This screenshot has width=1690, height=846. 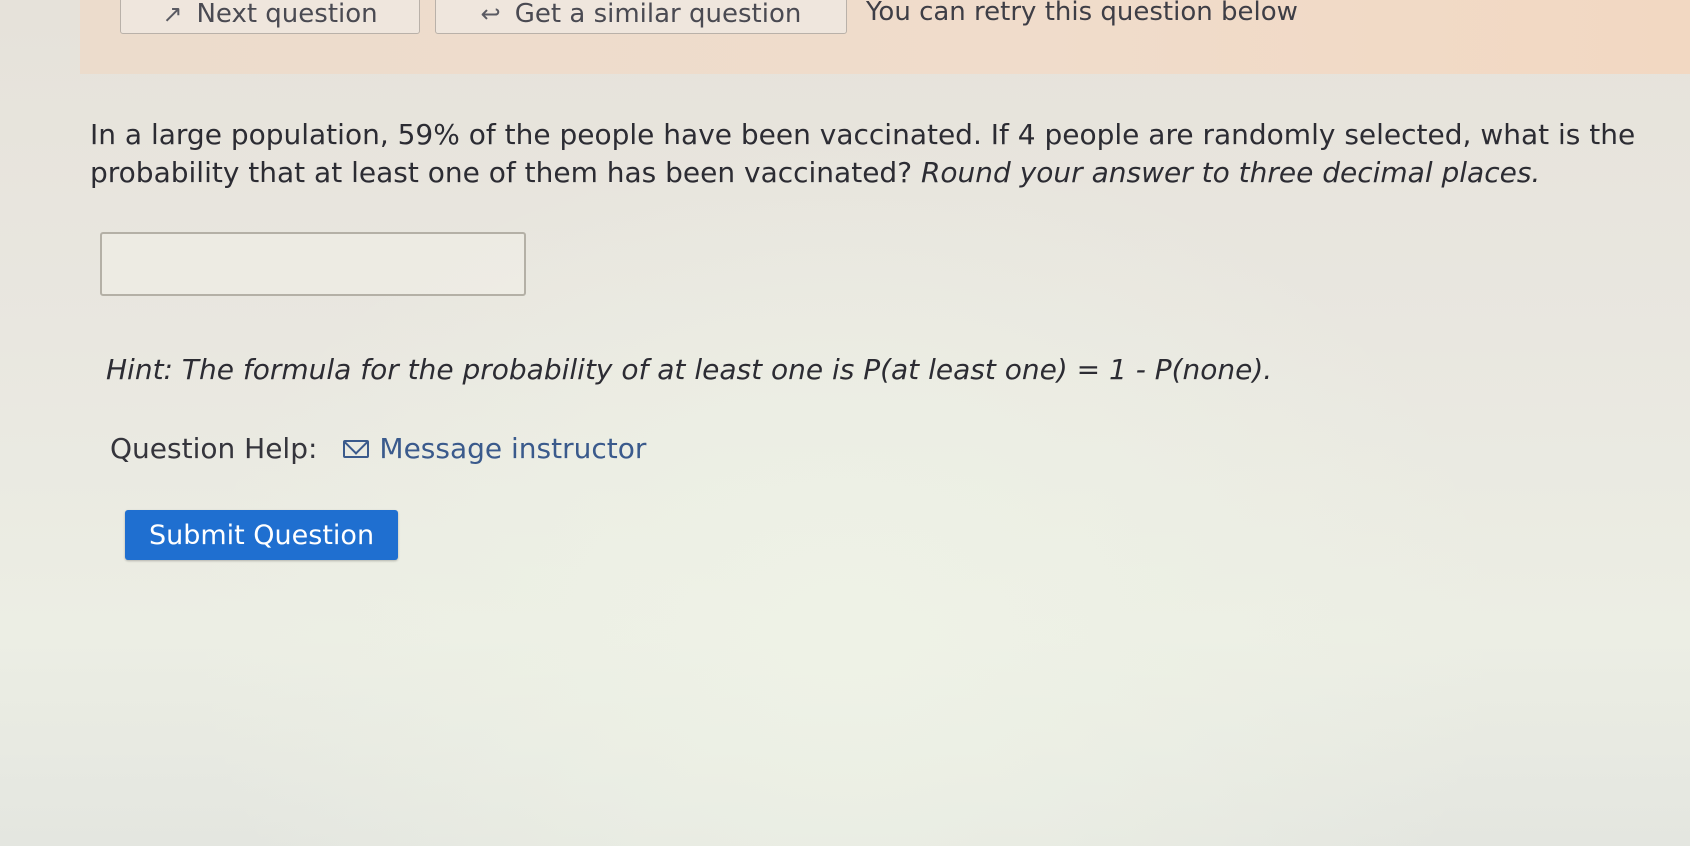 What do you see at coordinates (172, 14) in the screenshot?
I see `arrow-right-icon: ↗` at bounding box center [172, 14].